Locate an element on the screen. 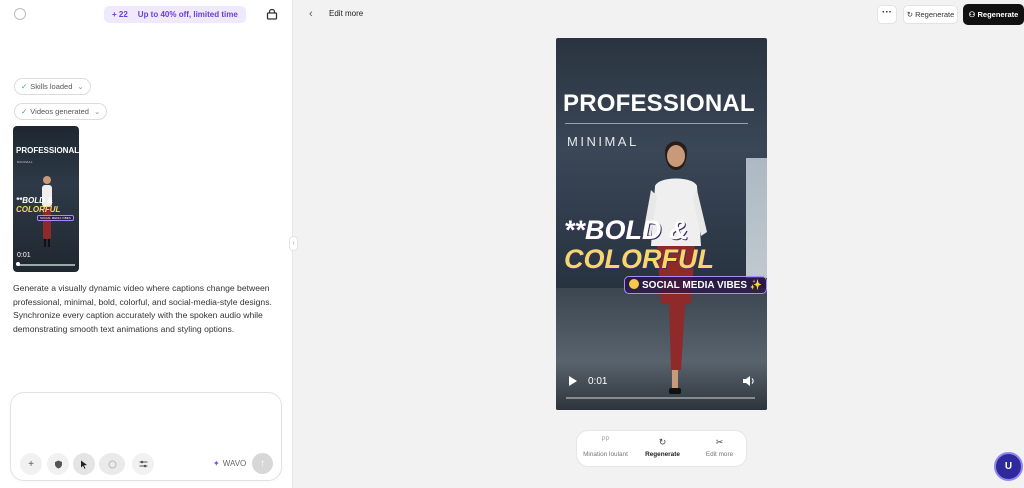 The height and width of the screenshot is (488, 1024). thumb-bold-line2: COLORFUL is located at coordinates (38, 209).